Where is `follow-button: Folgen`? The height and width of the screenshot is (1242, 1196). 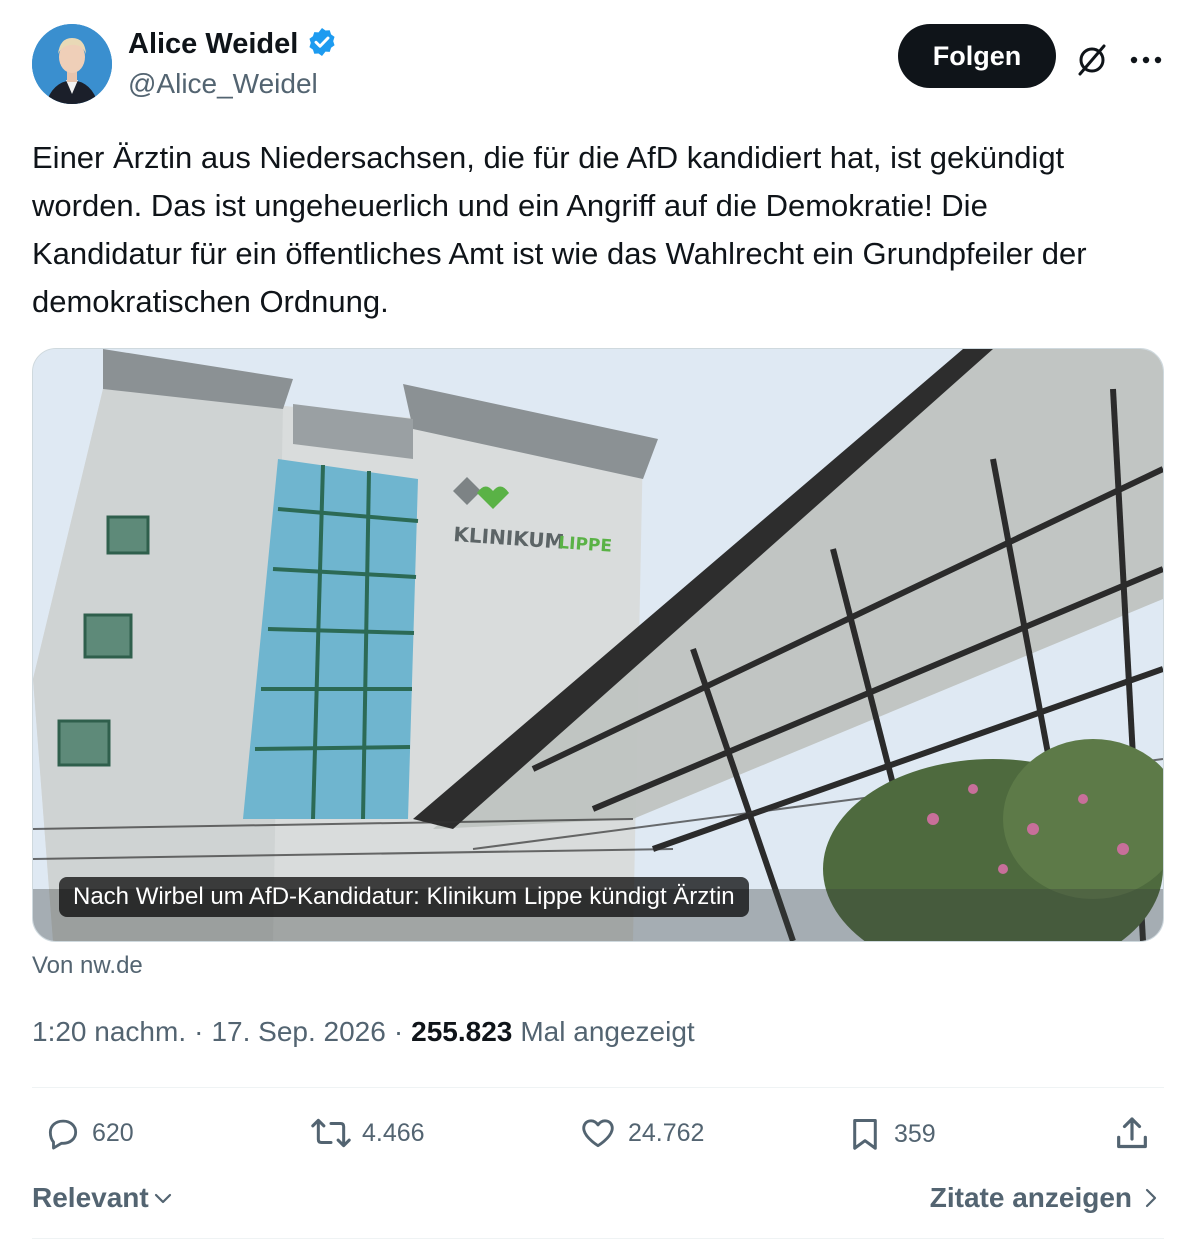 follow-button: Folgen is located at coordinates (977, 56).